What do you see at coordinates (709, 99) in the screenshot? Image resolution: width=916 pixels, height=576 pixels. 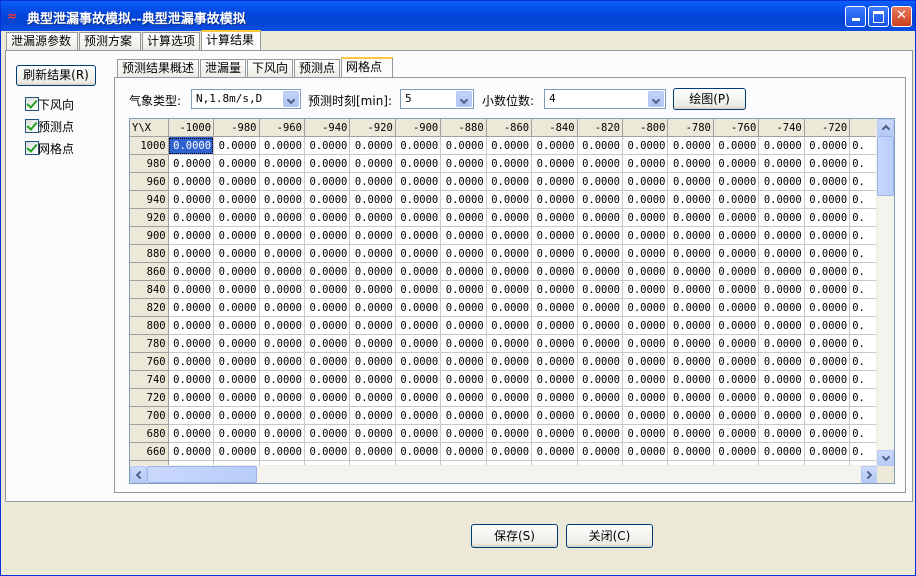 I see `plot-button: 绘图(P)` at bounding box center [709, 99].